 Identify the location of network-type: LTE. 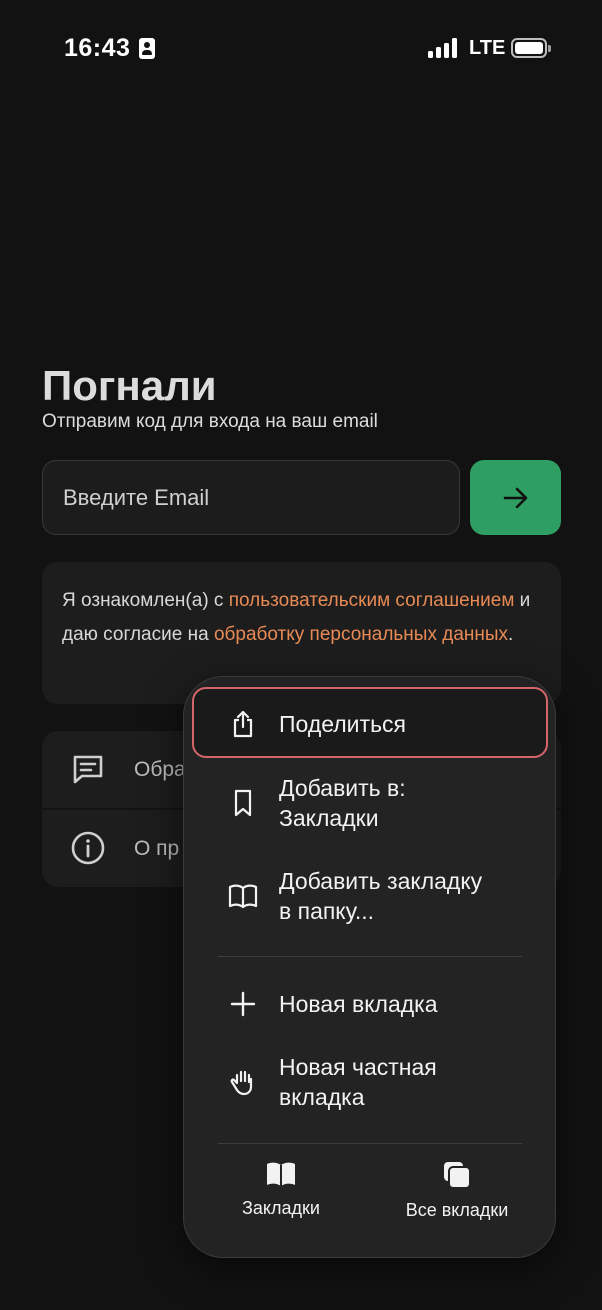
(487, 48).